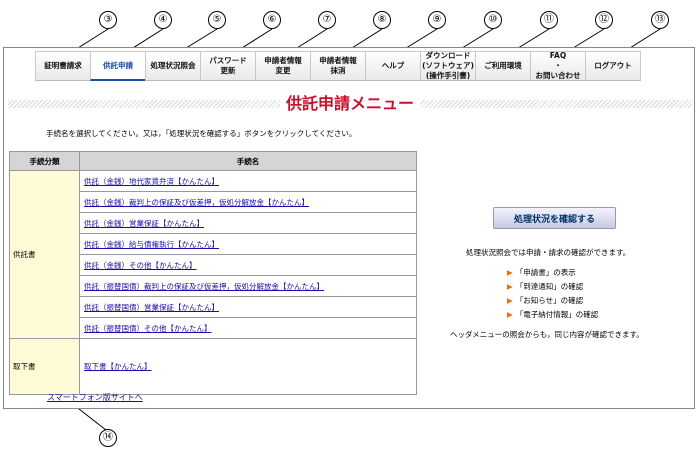 The height and width of the screenshot is (458, 700). Describe the element at coordinates (248, 366) in the screenshot. I see `procedure-link: 取下書【かんたん】` at that location.